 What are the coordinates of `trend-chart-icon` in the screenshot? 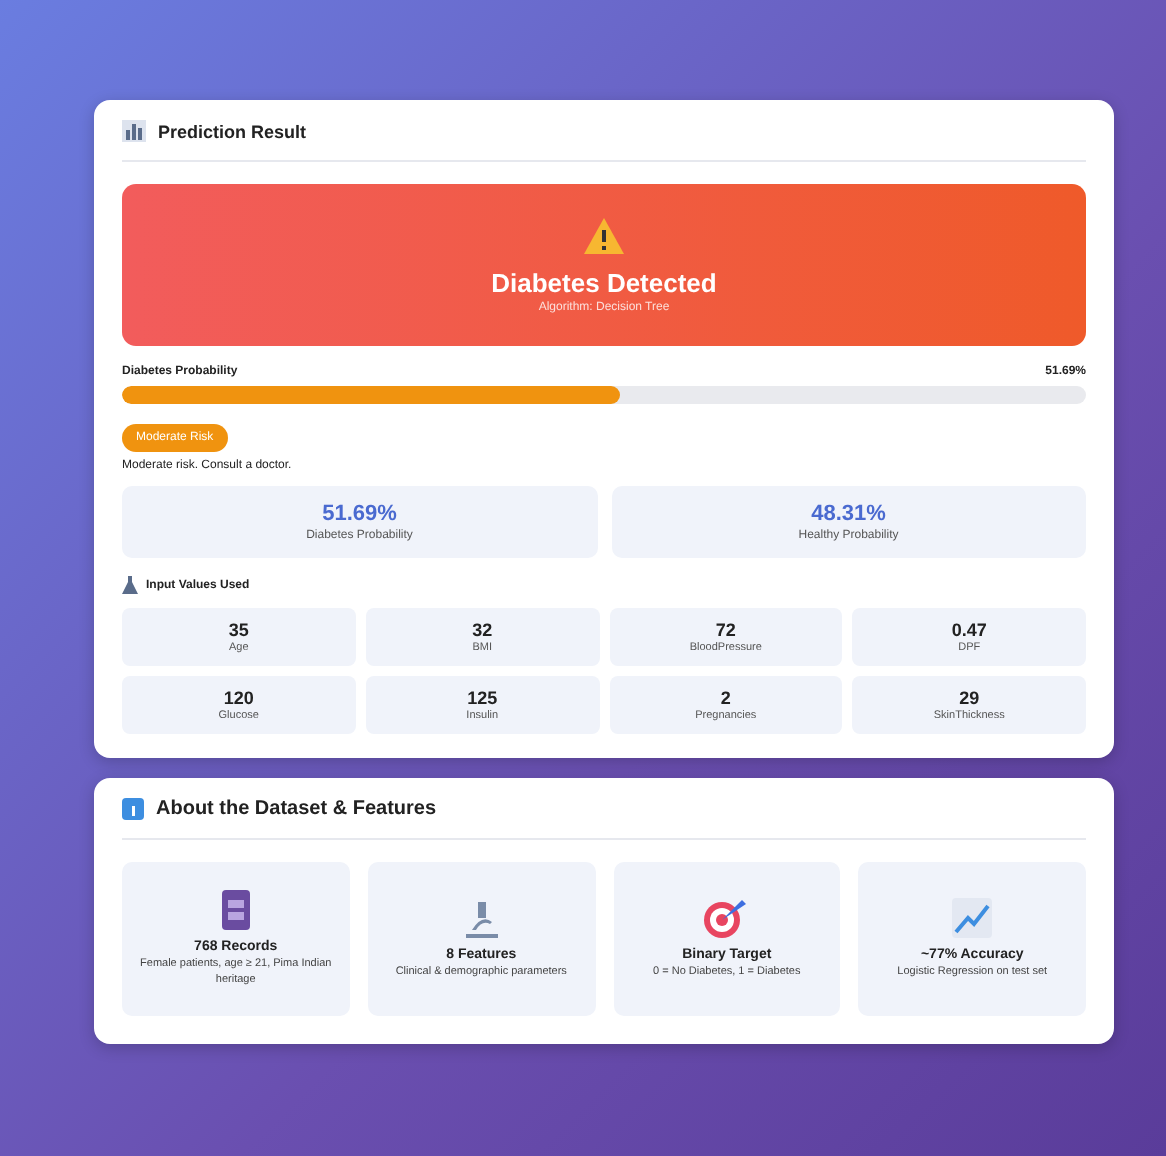 It's located at (972, 917).